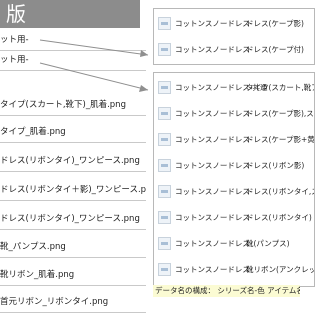 This screenshot has width=320, height=313. I want to click on row-type: 靴リボン(アンクレット, so click(280, 269).